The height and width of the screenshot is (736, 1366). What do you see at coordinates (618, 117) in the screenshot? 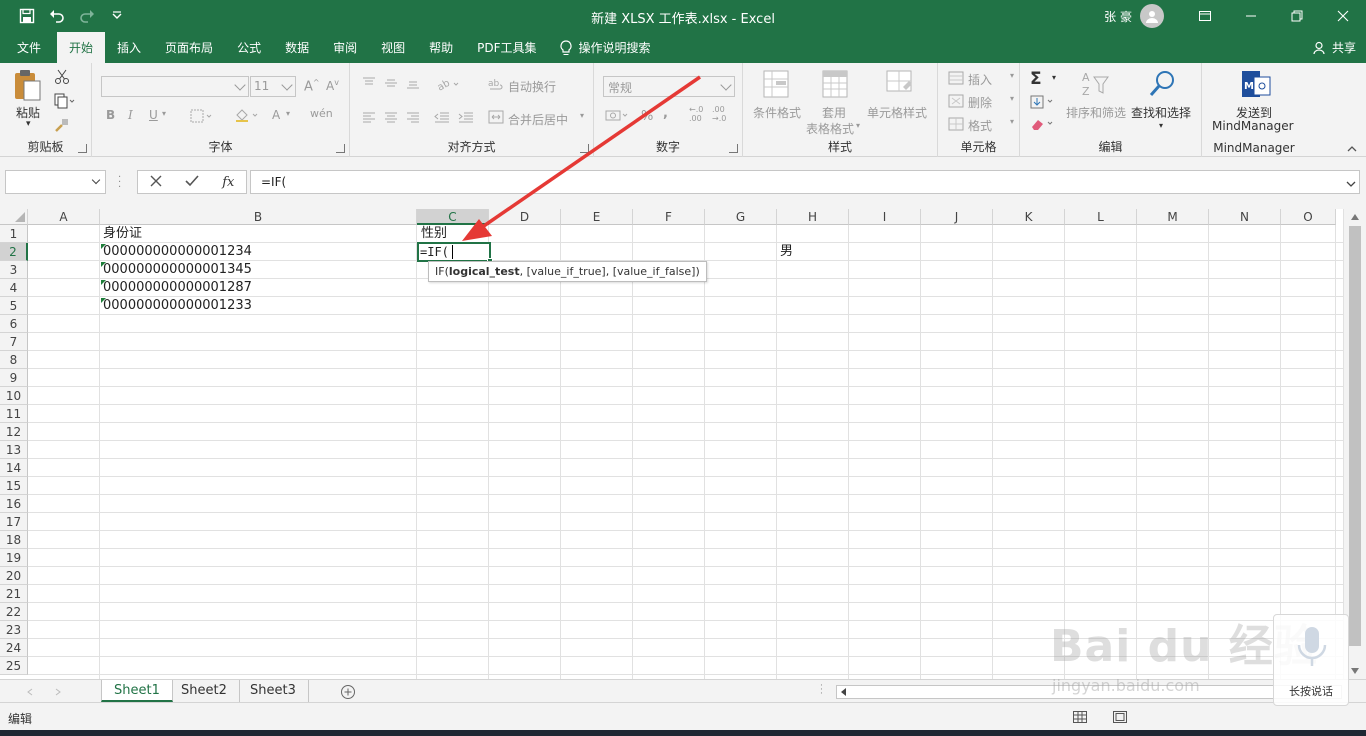
I see `accounting-format-button` at bounding box center [618, 117].